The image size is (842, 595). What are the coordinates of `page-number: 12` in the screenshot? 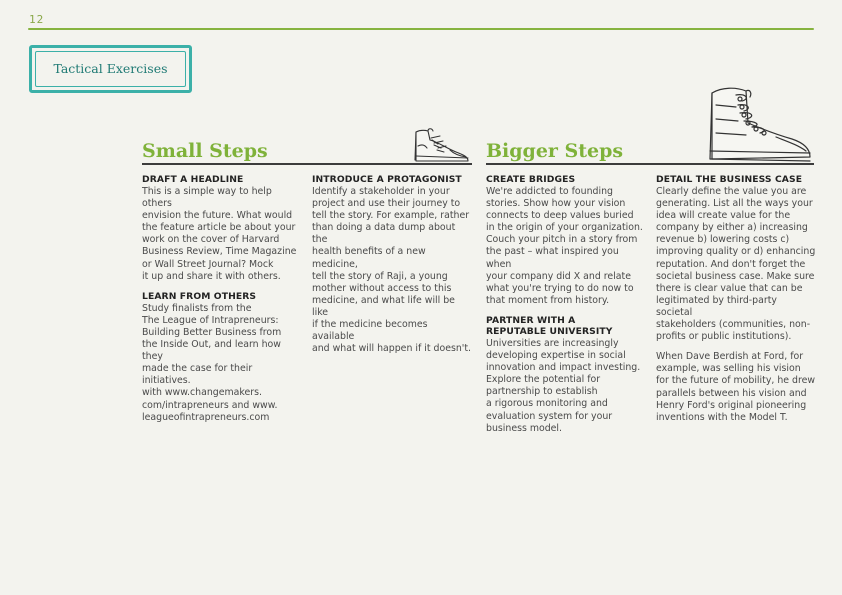 It's located at (37, 19).